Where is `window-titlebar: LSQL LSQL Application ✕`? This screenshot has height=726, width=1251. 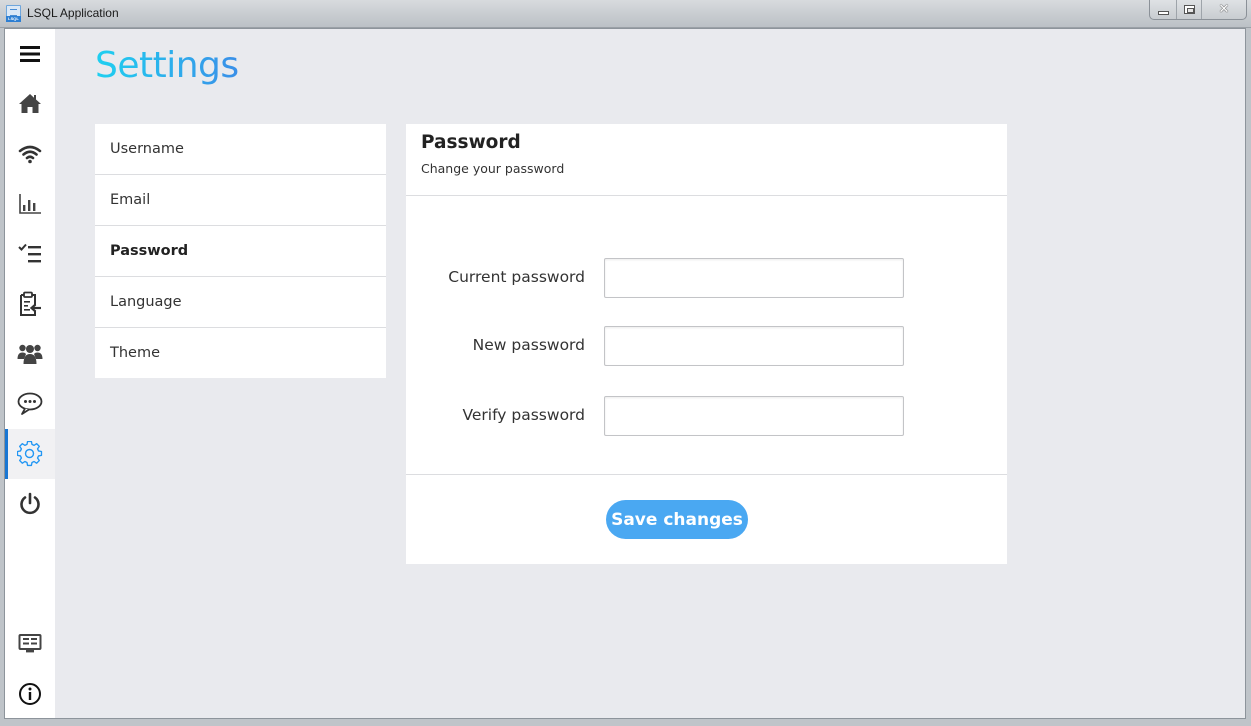
window-titlebar: LSQL LSQL Application ✕ is located at coordinates (625, 14).